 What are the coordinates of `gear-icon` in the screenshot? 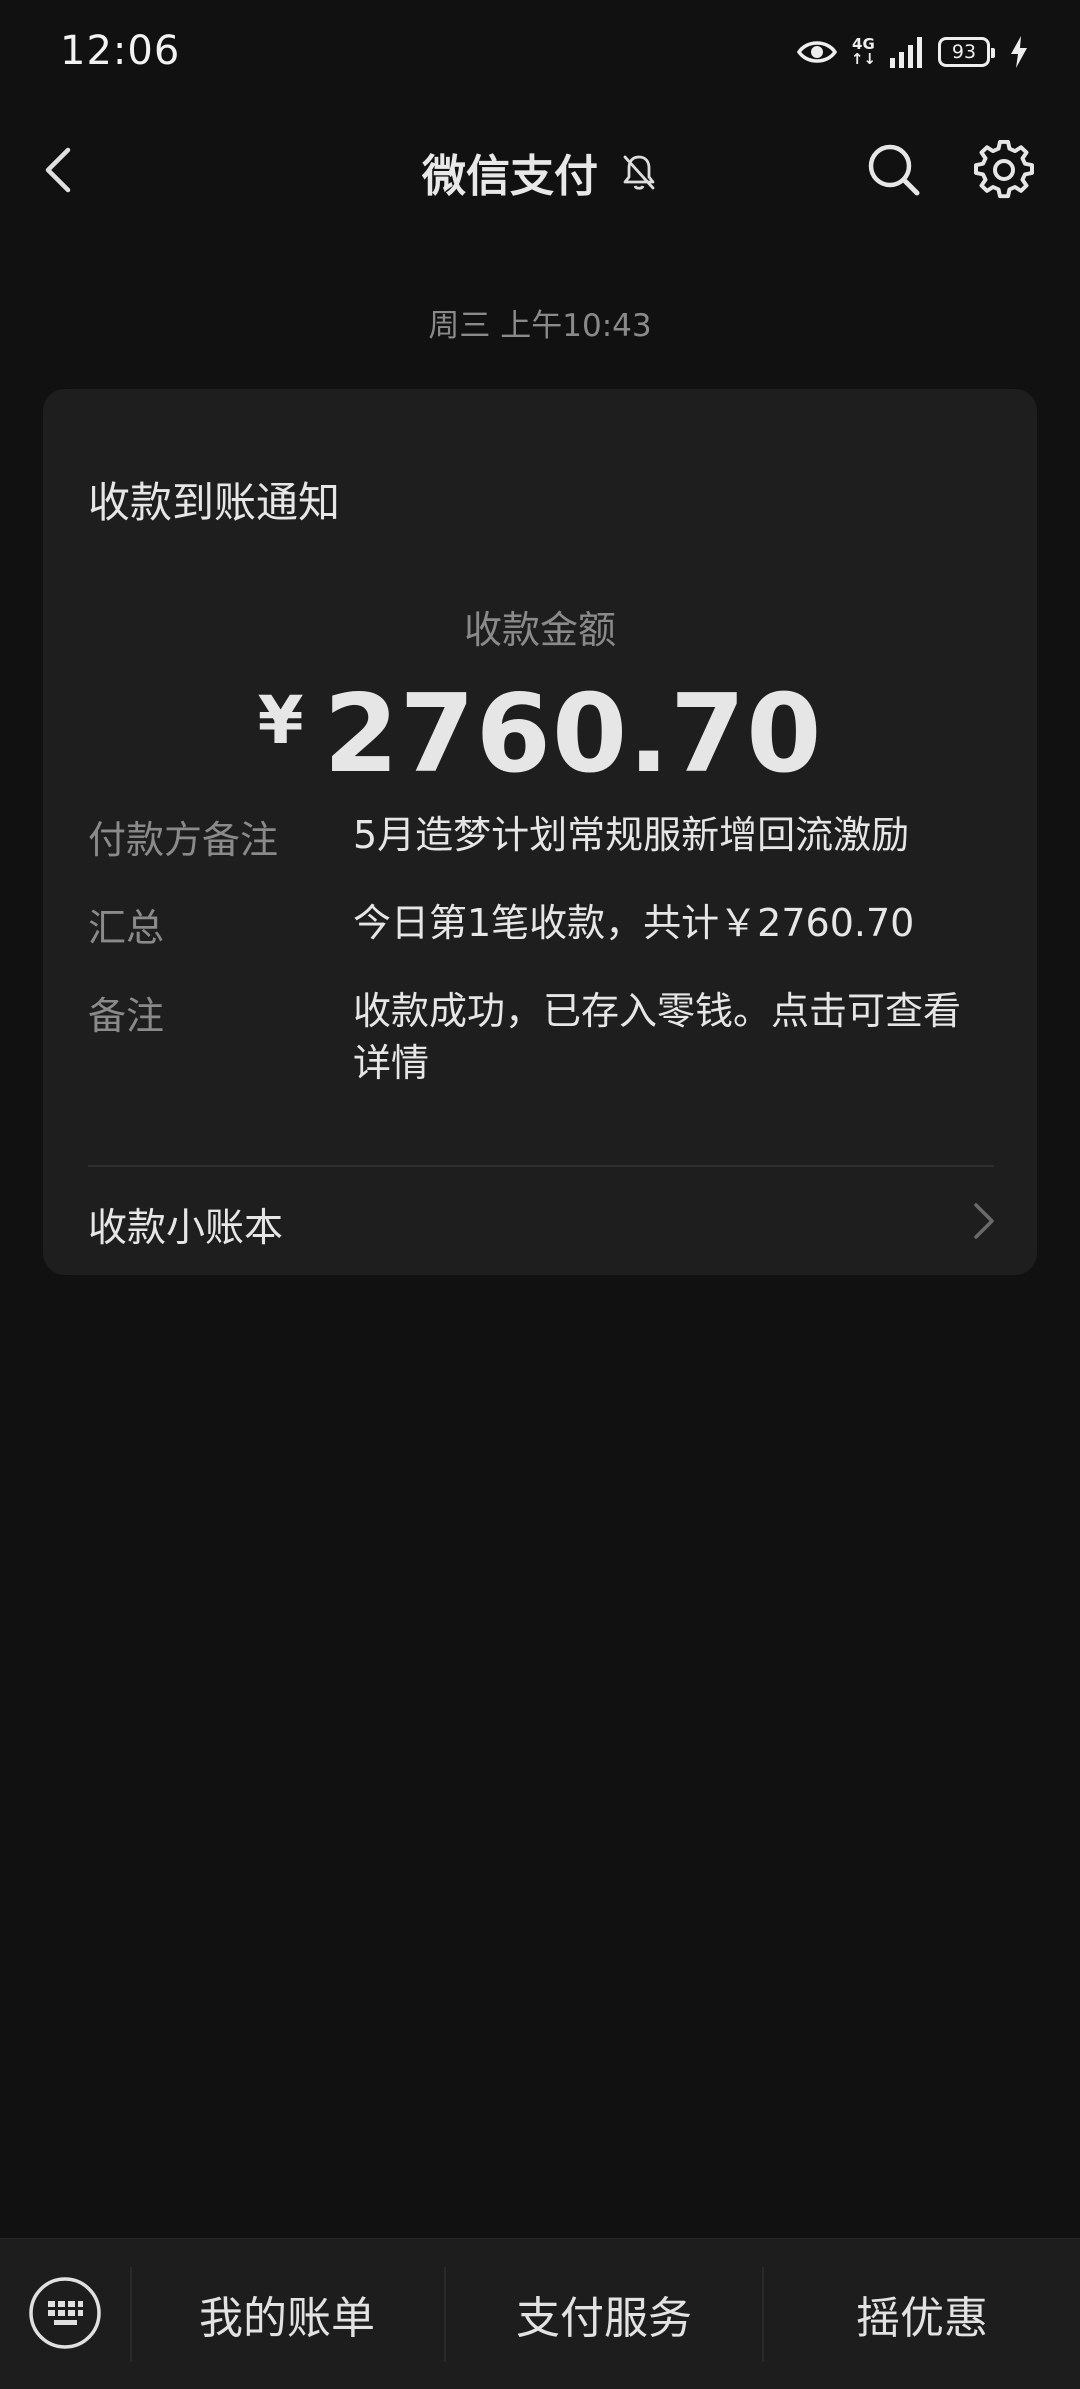 It's located at (1004, 169).